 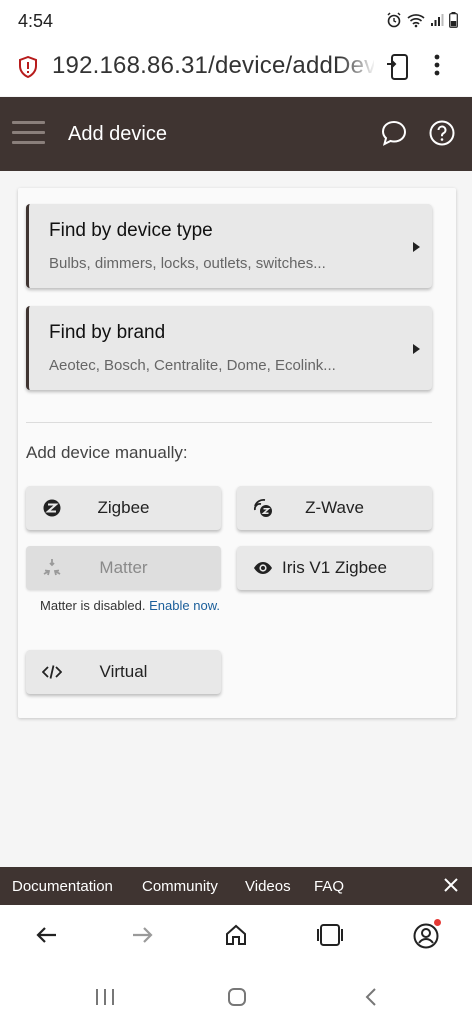 What do you see at coordinates (28, 133) in the screenshot?
I see `menu-icon` at bounding box center [28, 133].